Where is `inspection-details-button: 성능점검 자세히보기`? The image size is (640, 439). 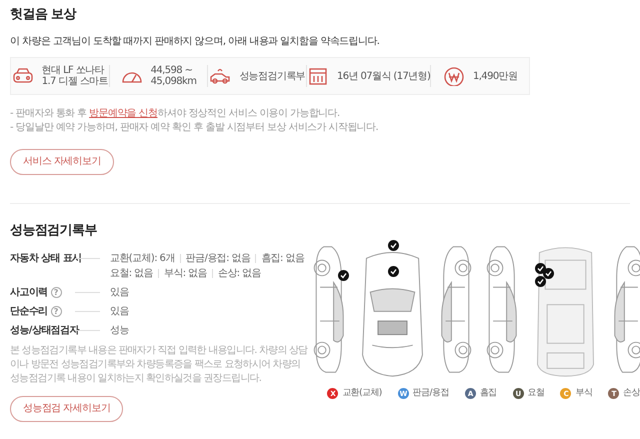 inspection-details-button: 성능점검 자세히보기 is located at coordinates (67, 409).